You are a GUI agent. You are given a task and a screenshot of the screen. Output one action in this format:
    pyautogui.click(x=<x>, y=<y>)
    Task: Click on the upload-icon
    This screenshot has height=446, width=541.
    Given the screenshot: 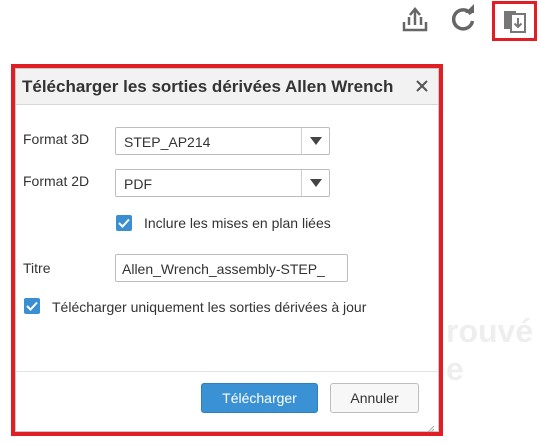 What is the action you would take?
    pyautogui.click(x=415, y=19)
    